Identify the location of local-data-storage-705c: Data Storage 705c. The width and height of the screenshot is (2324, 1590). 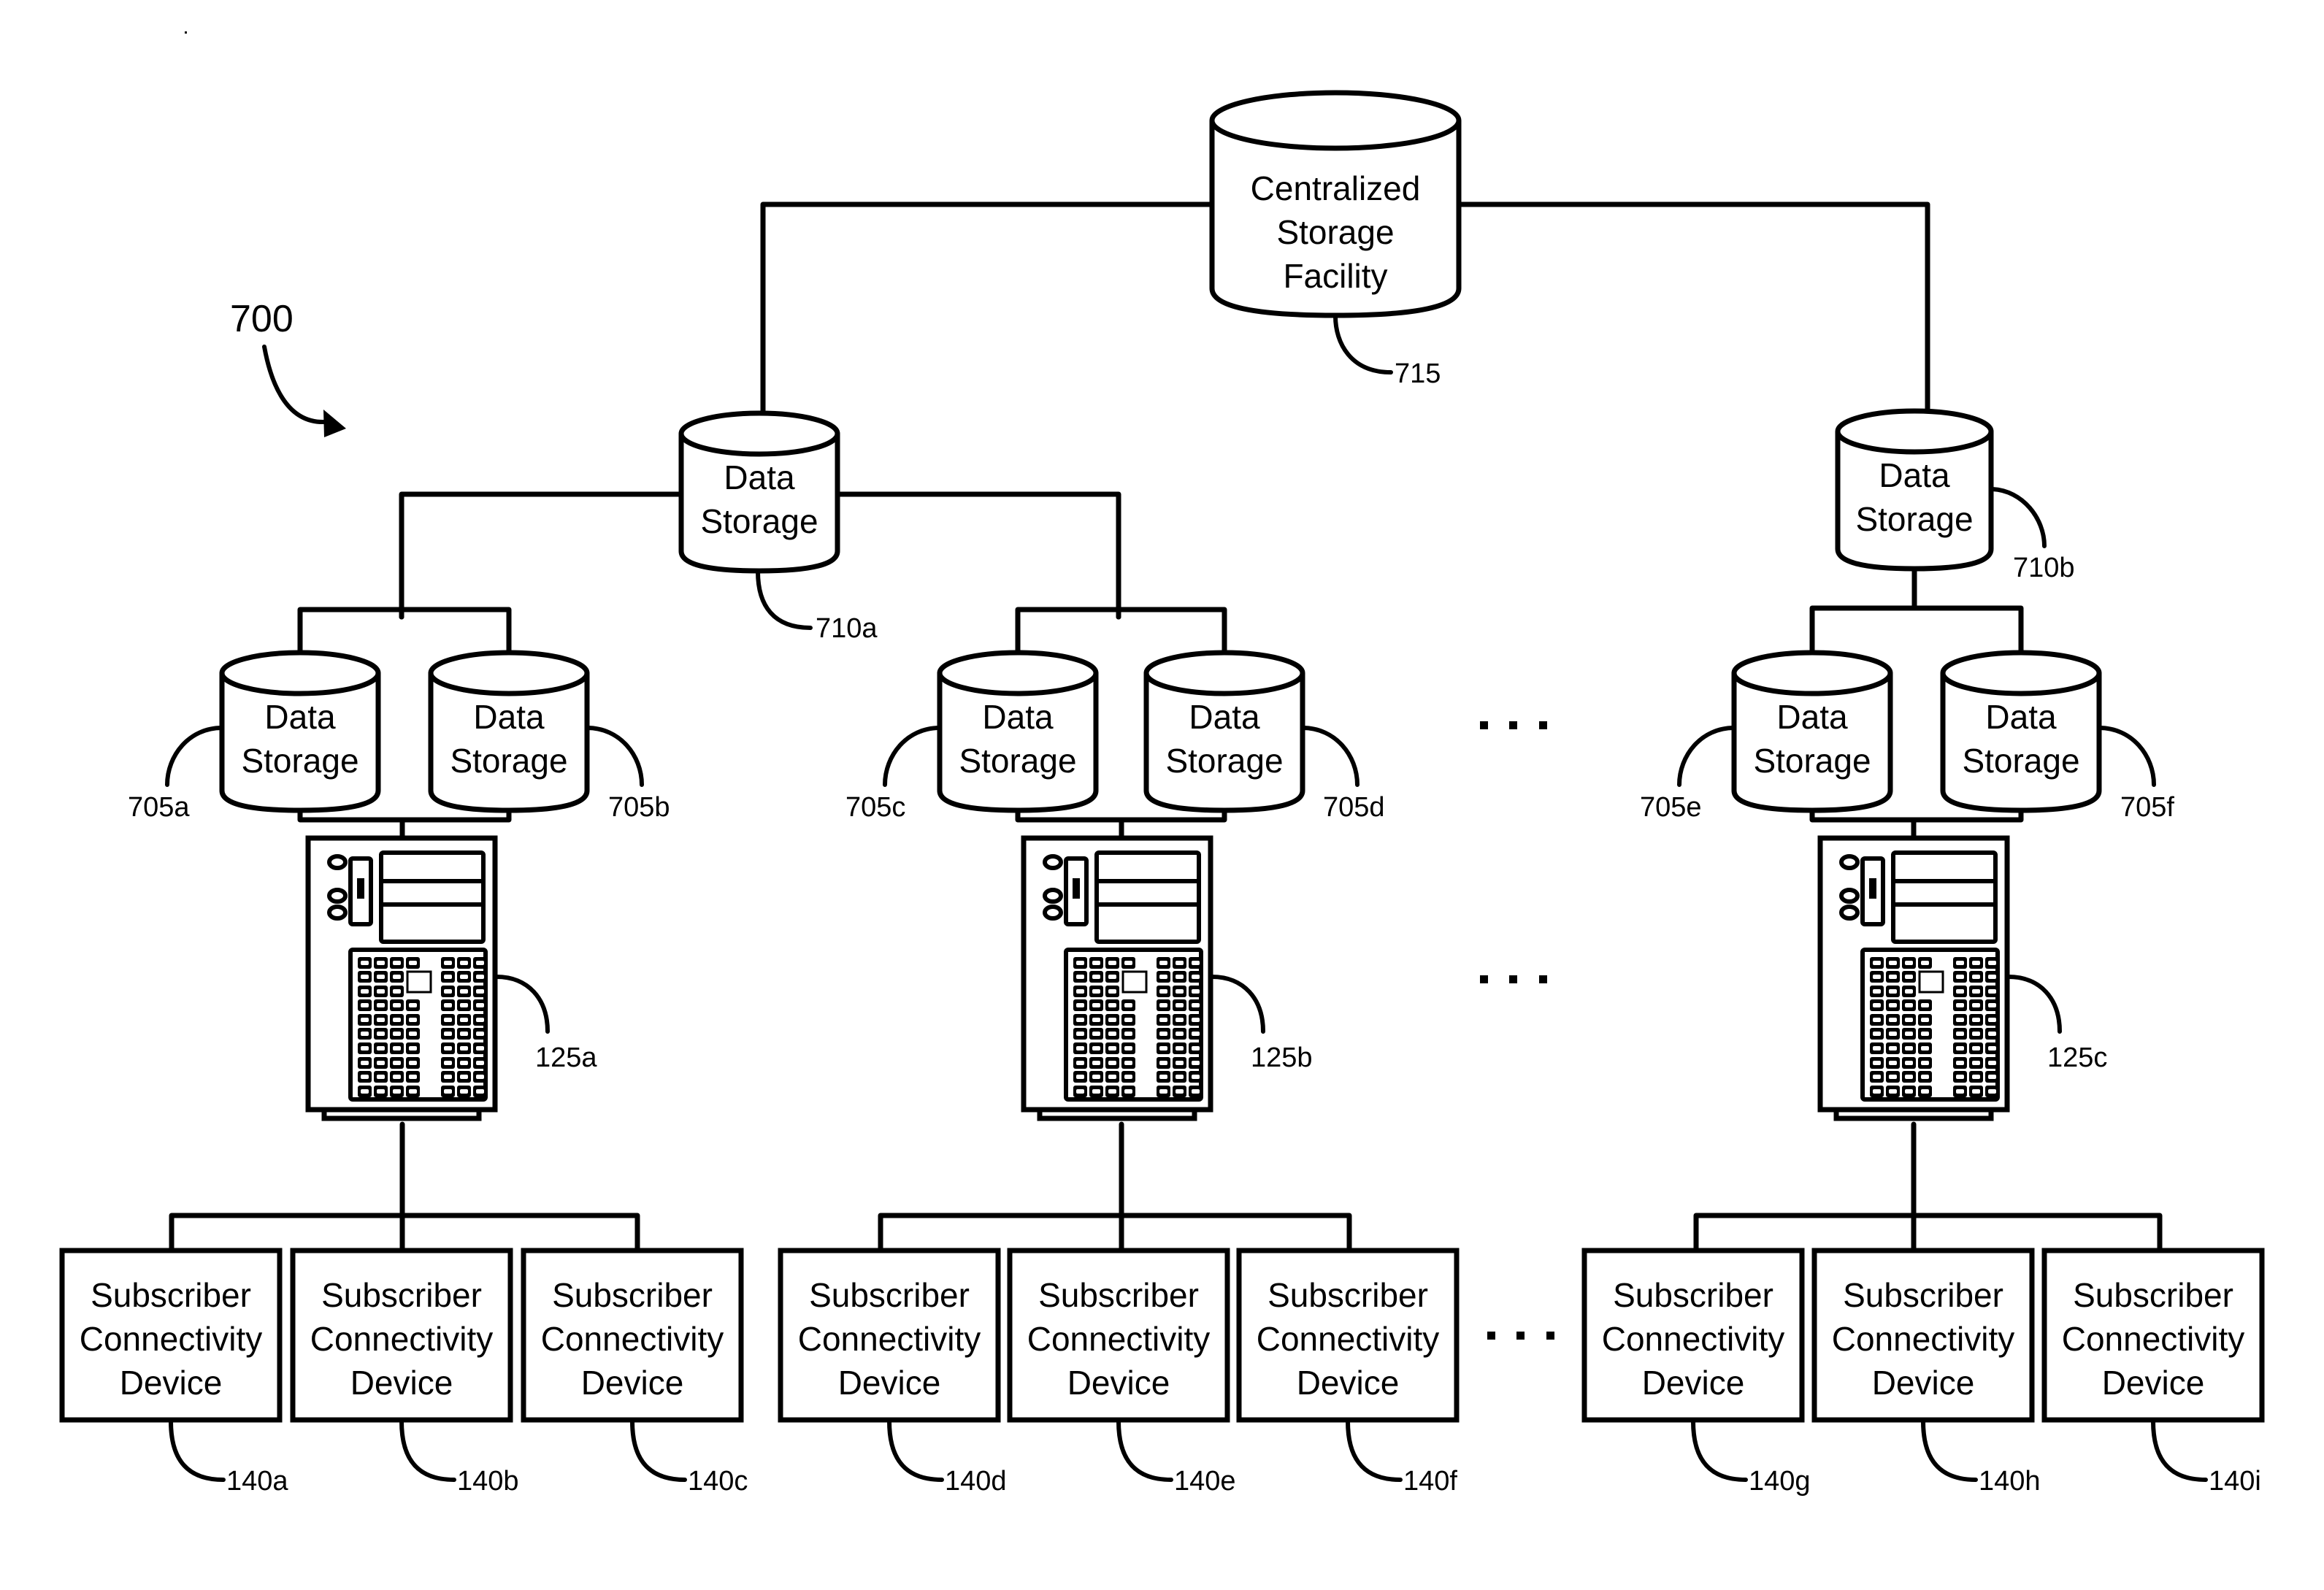
(972, 736).